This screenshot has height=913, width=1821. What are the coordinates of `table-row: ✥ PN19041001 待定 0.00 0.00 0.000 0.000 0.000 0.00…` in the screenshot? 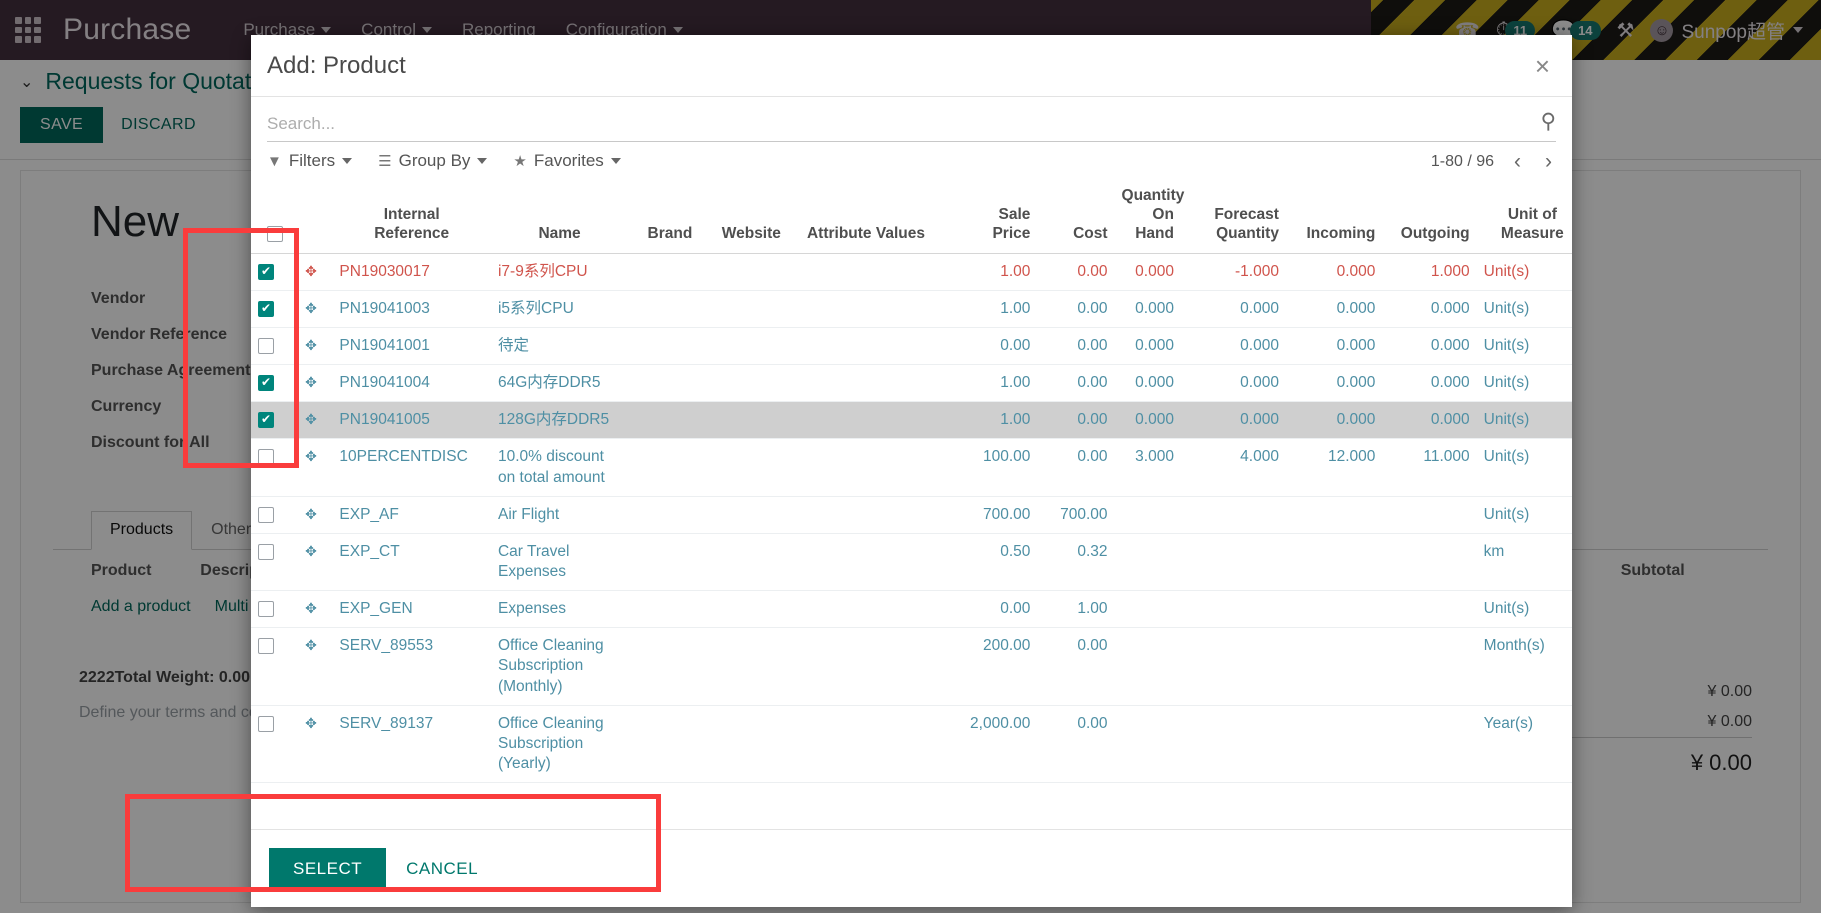 It's located at (911, 346).